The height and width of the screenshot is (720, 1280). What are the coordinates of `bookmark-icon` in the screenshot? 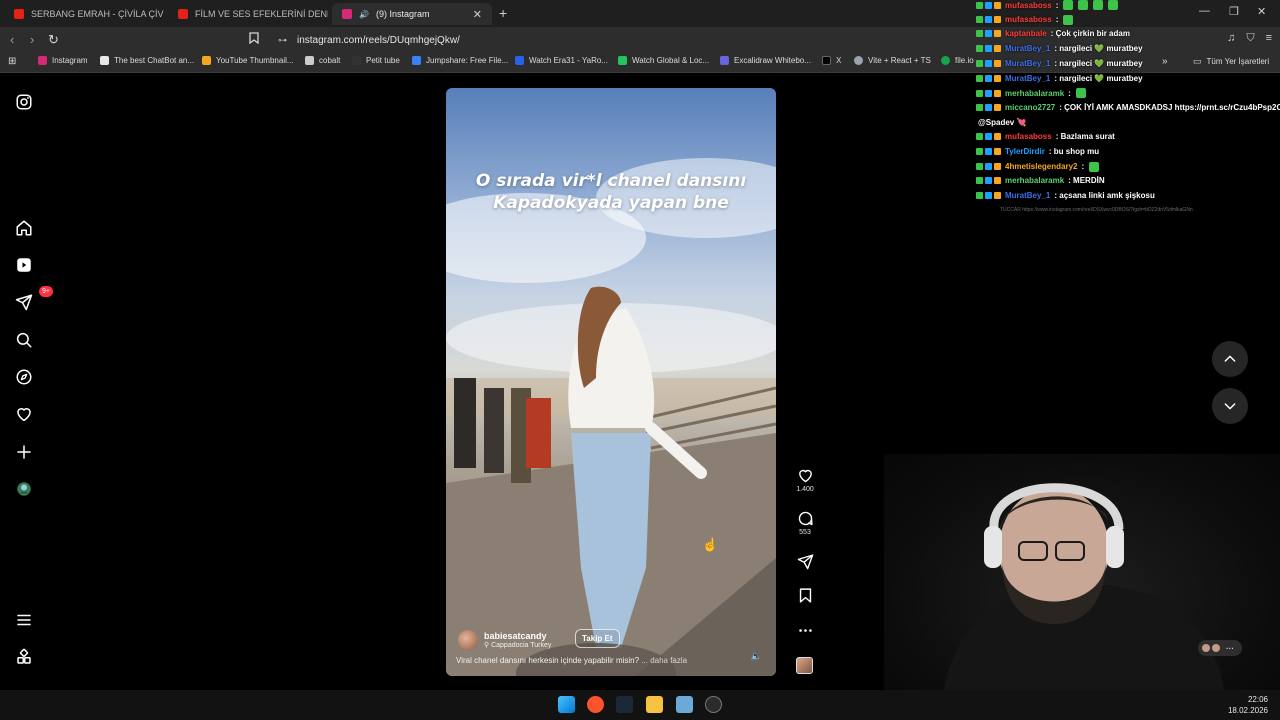 It's located at (254, 39).